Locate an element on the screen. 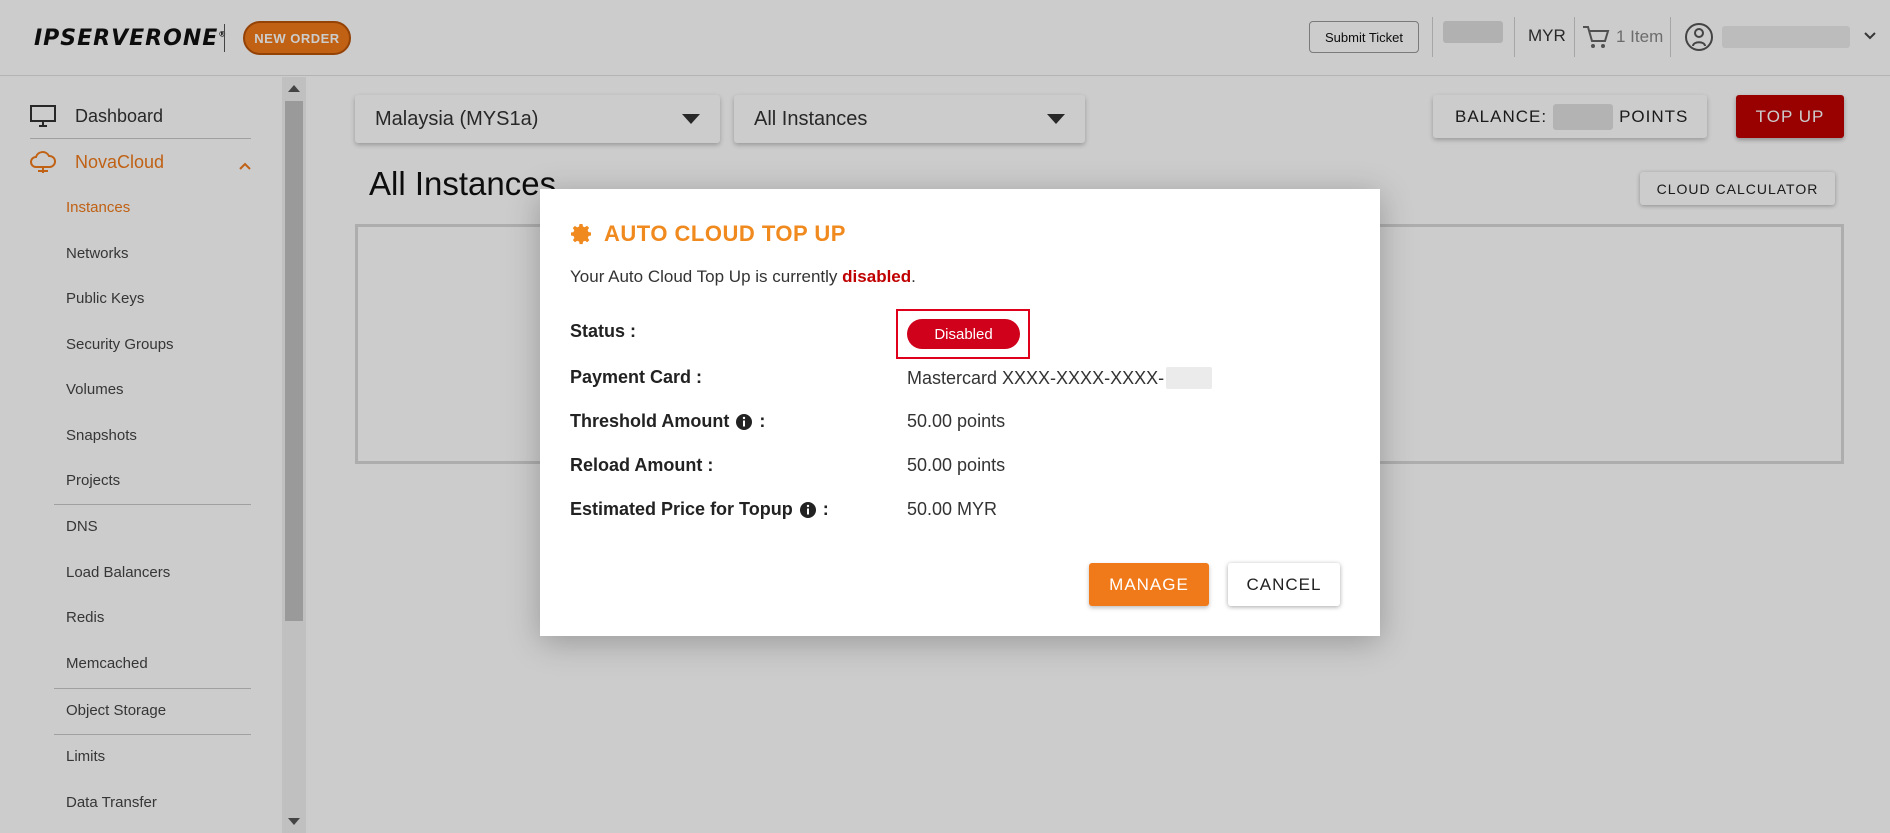 This screenshot has height=833, width=1890. payment-card-label: Payment Card : is located at coordinates (636, 377).